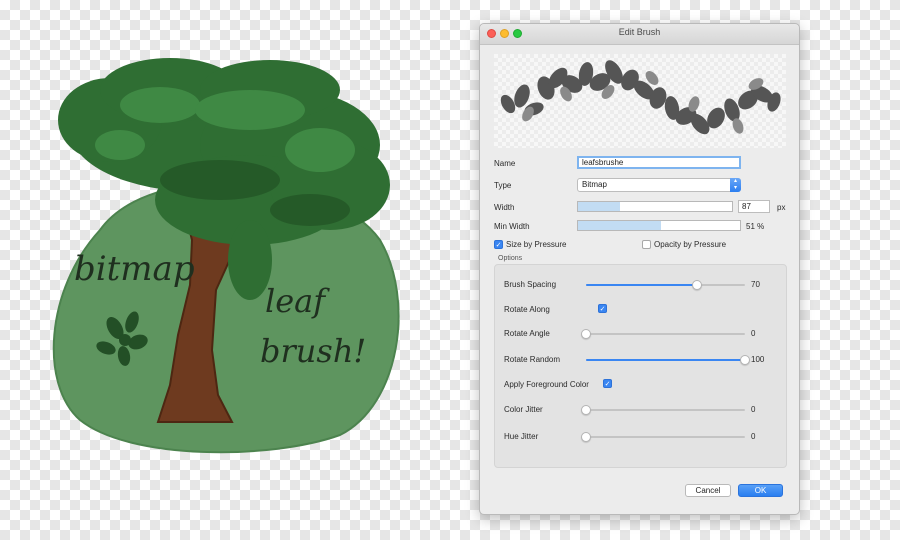  I want to click on dialog-titlebar: Edit Brush, so click(639, 34).